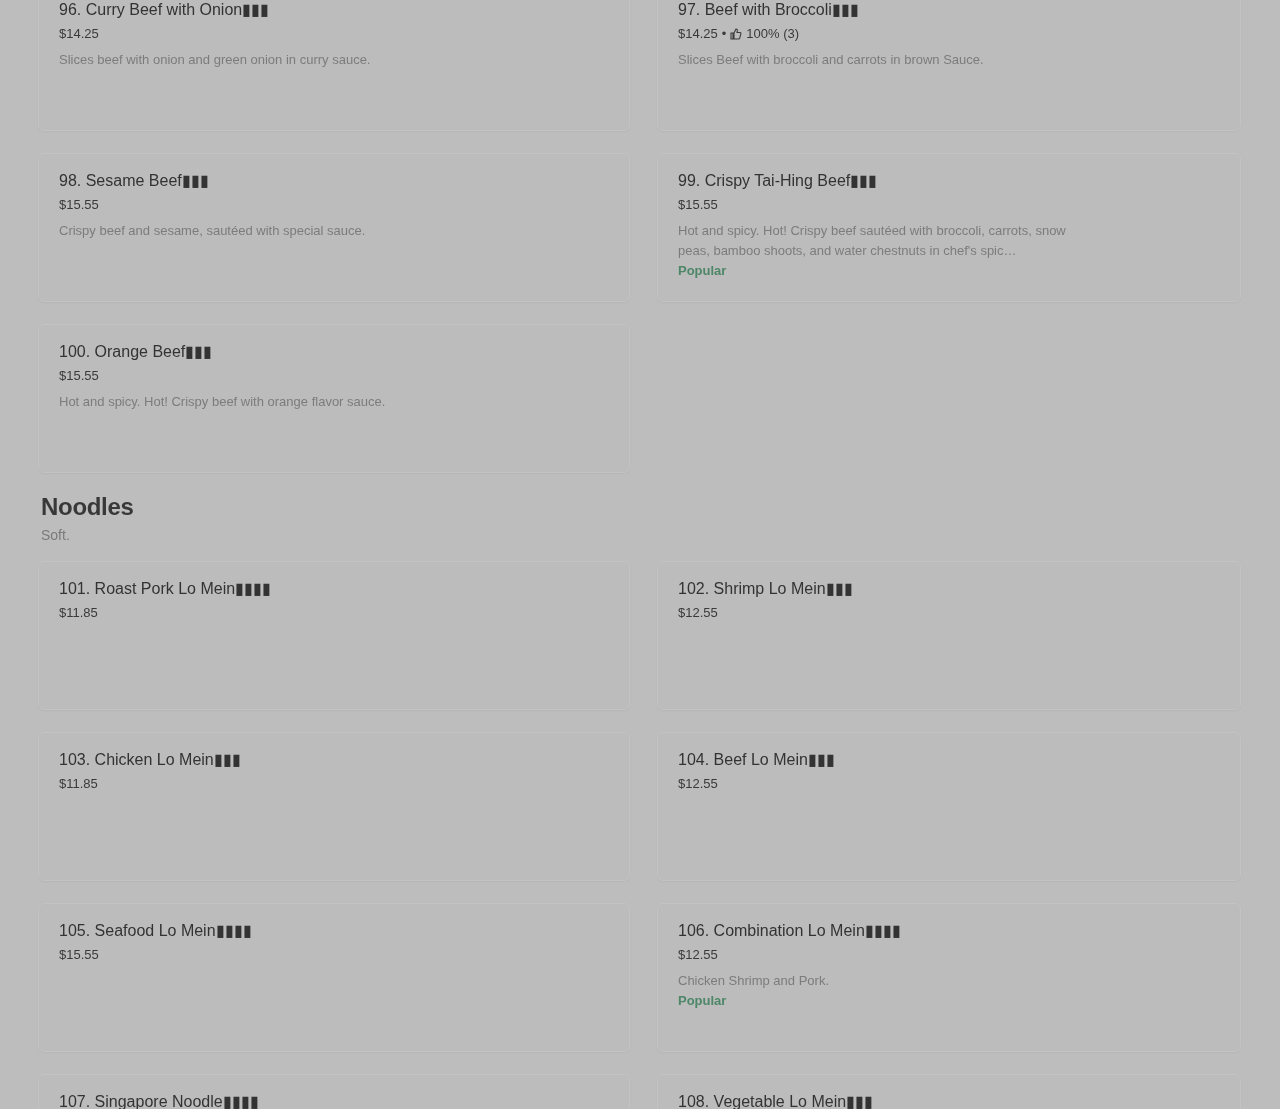  What do you see at coordinates (156, 931) in the screenshot?
I see `item-title: 105. Seafood Lo Mein▮▮▮▮` at bounding box center [156, 931].